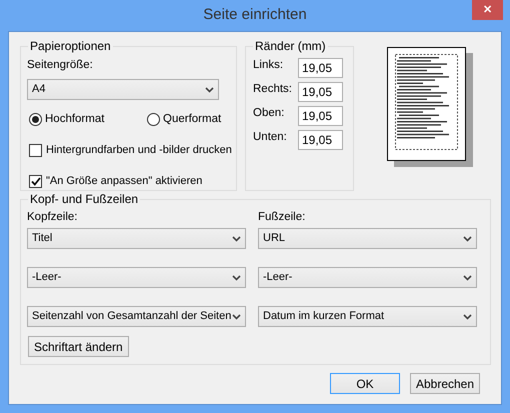  What do you see at coordinates (70, 46) in the screenshot?
I see `group-title: Papieroptionen` at bounding box center [70, 46].